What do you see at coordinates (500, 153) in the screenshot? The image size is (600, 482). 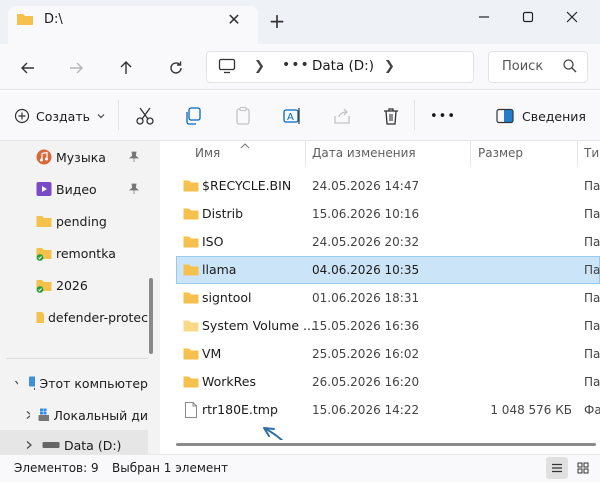 I see `column-header-size: Размер` at bounding box center [500, 153].